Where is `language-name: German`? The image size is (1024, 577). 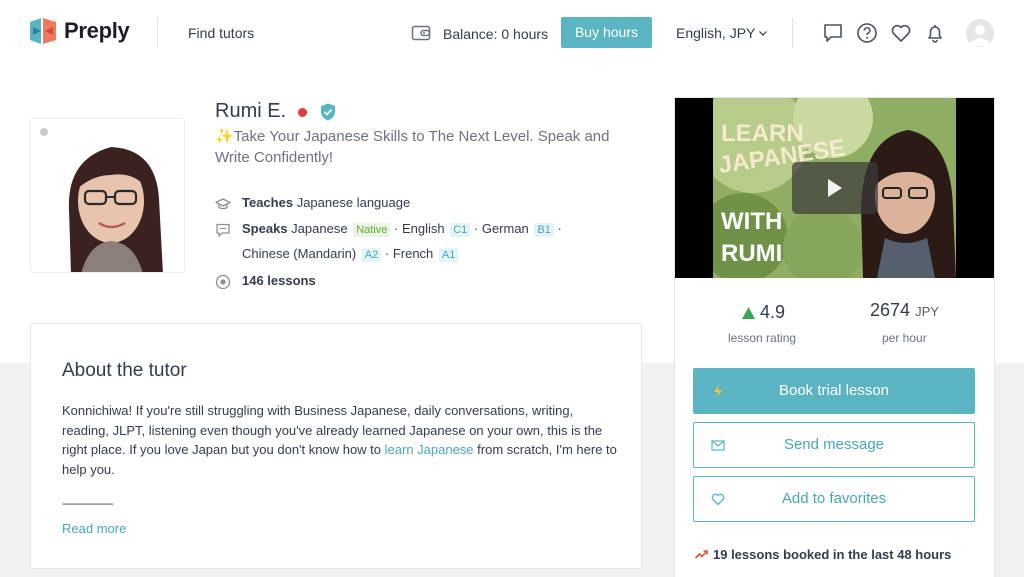 language-name: German is located at coordinates (505, 228).